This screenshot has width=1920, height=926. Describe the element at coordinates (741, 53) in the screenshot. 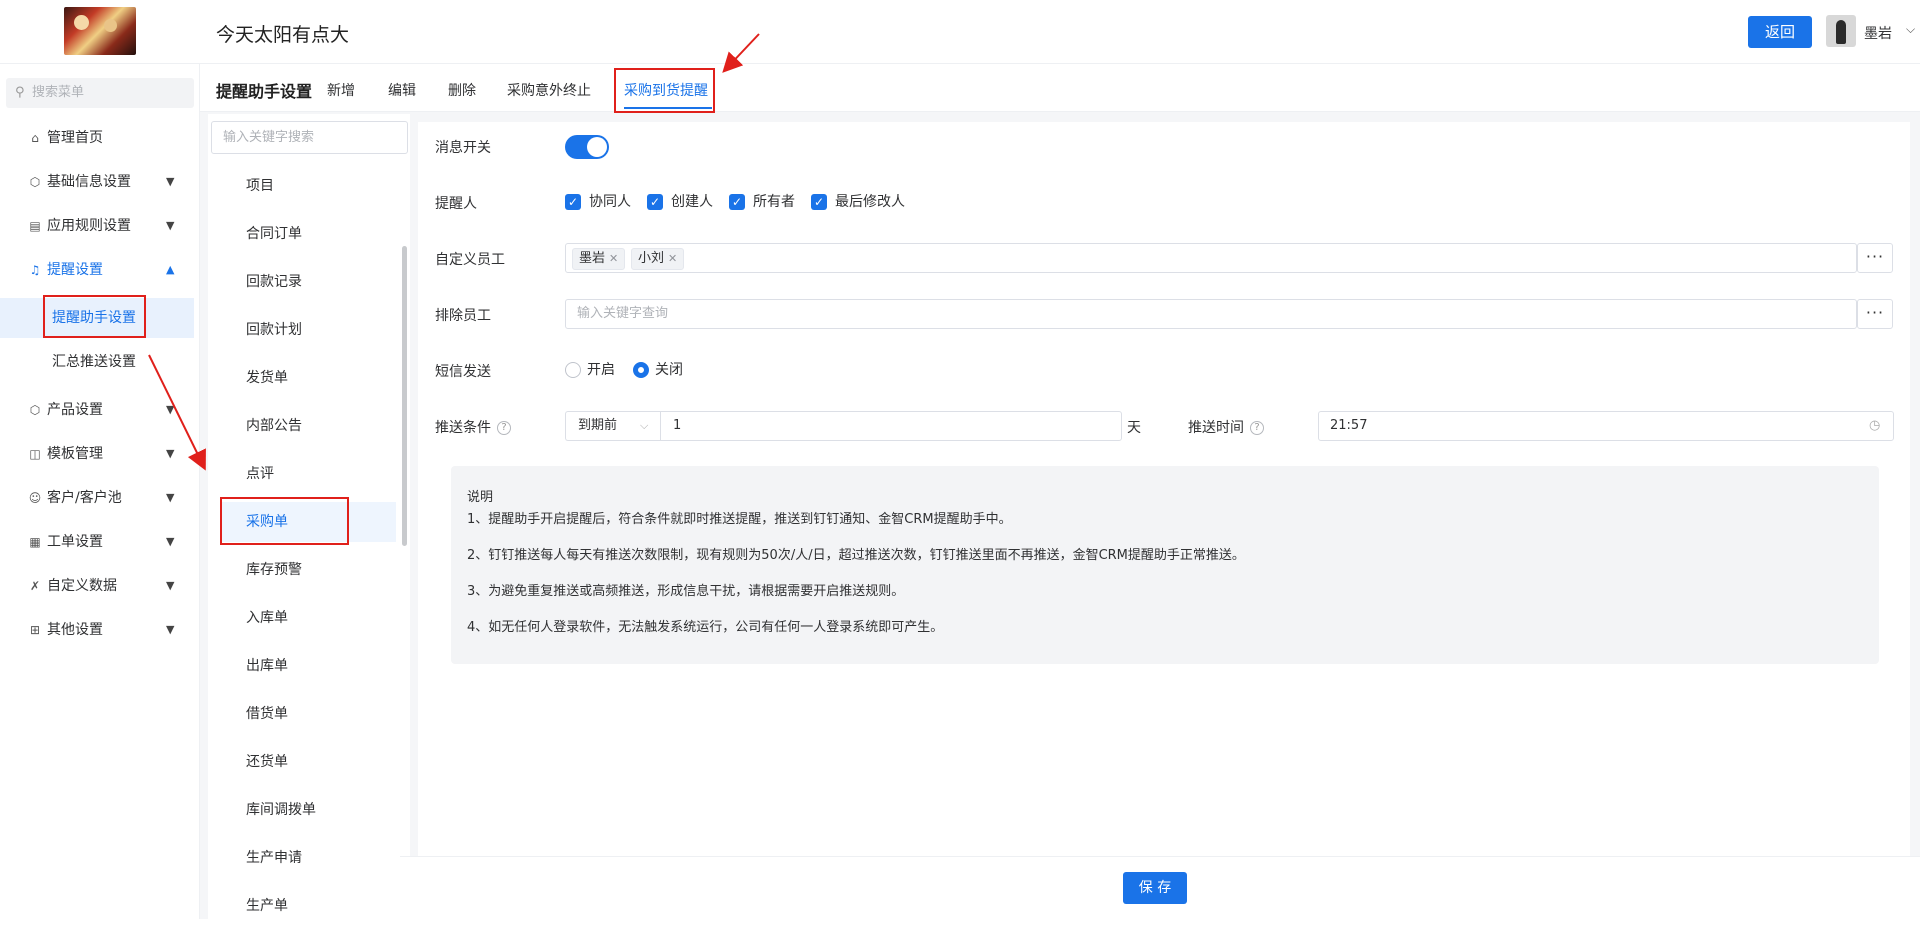

I see `annotation-arrow-tab` at that location.